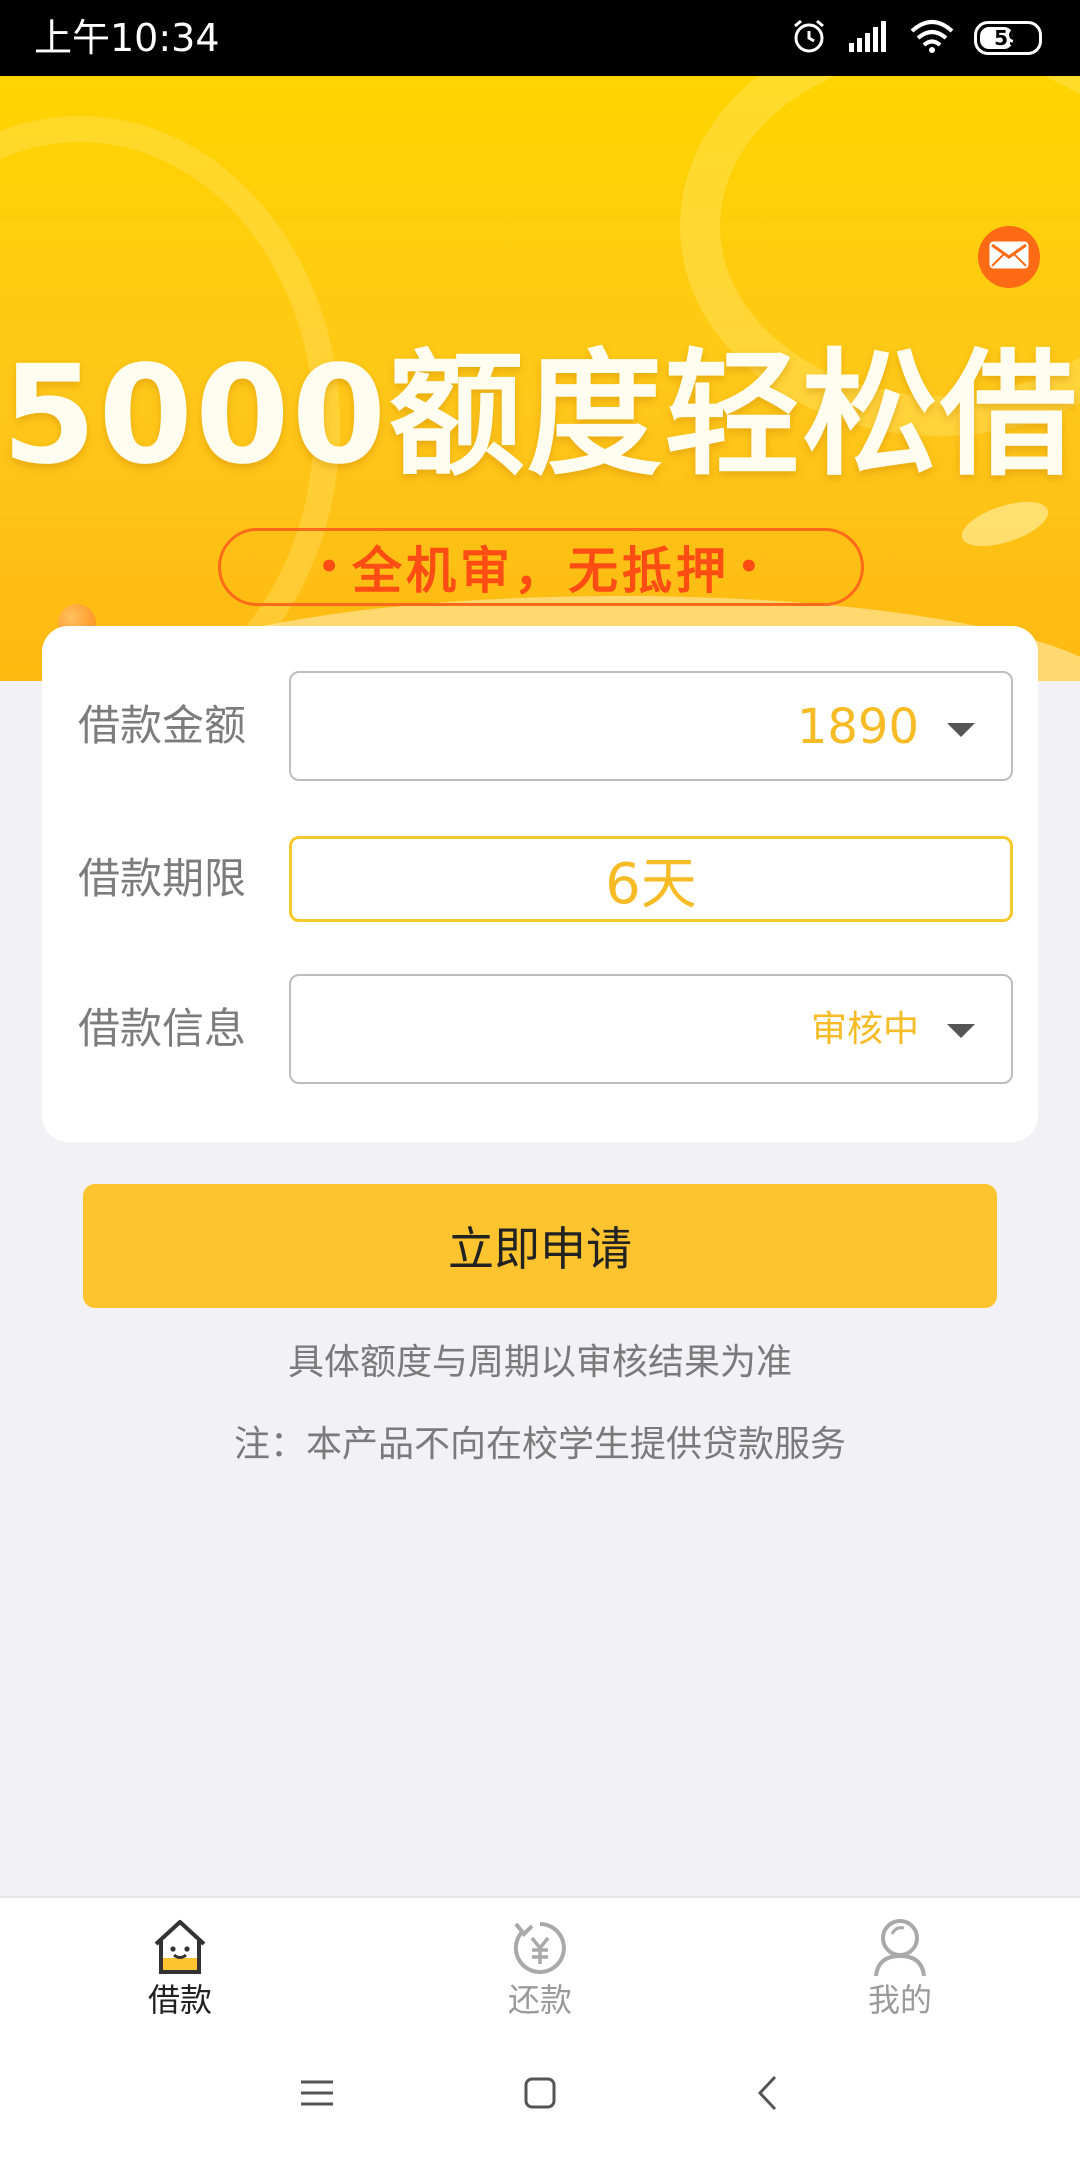  I want to click on tab-label: 我的, so click(899, 2000).